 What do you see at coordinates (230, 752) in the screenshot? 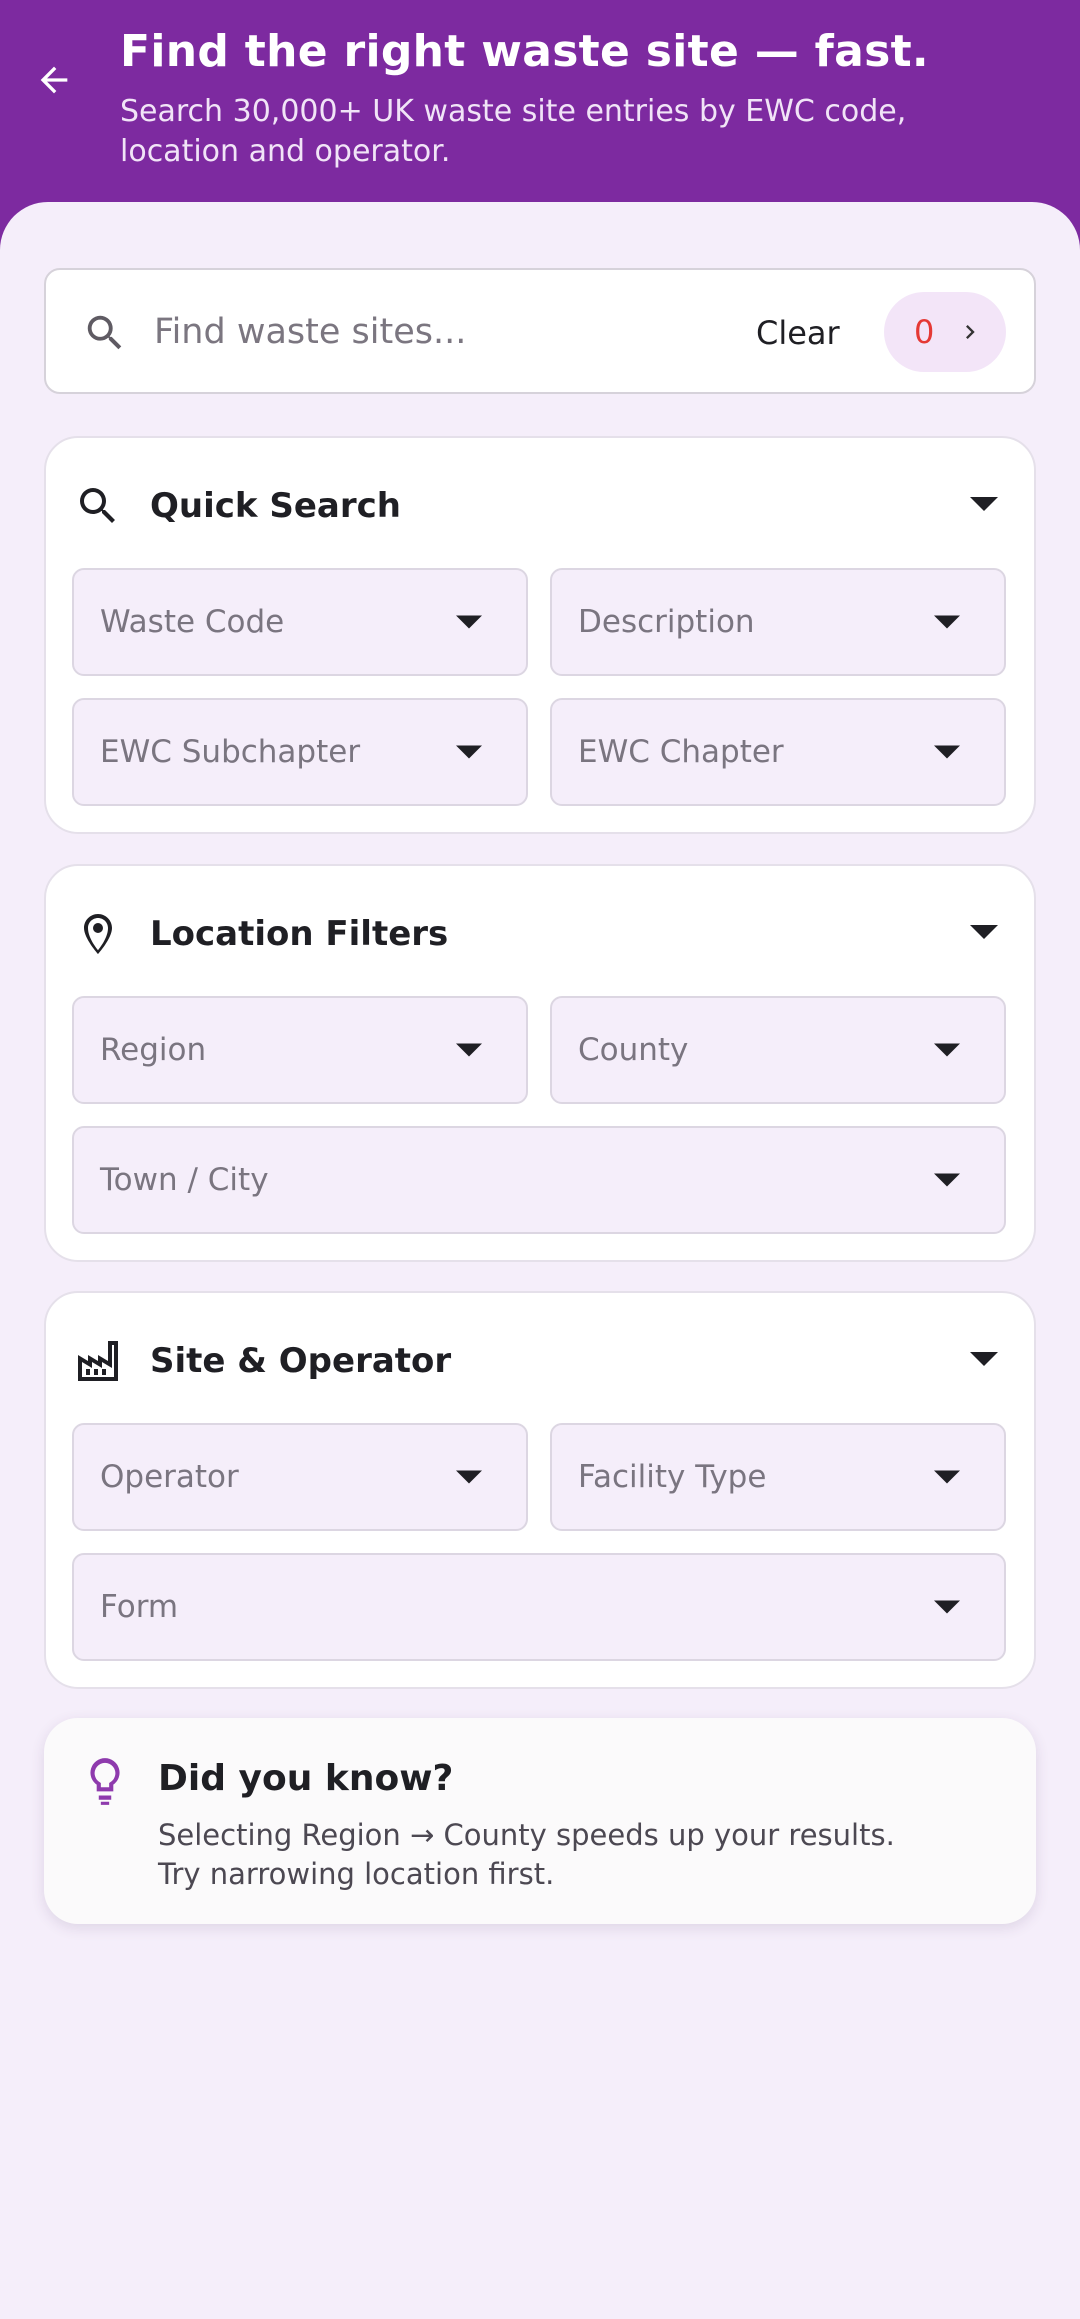
I see `ewc-subchapter-label: EWC Subchapter` at bounding box center [230, 752].